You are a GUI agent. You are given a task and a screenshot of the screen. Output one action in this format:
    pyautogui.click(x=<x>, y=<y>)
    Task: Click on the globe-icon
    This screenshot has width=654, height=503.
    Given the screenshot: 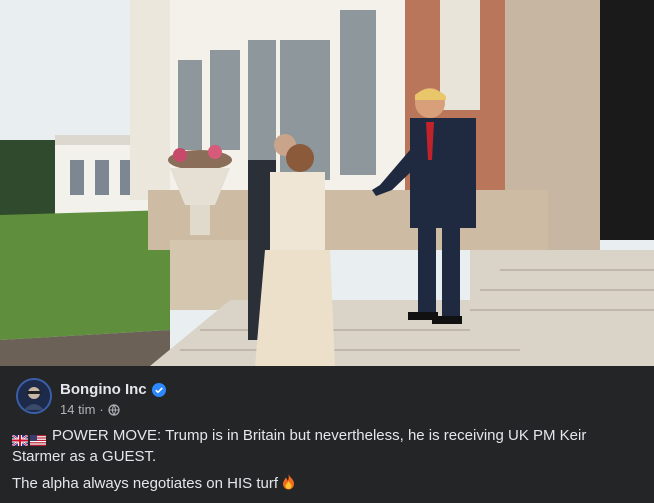 What is the action you would take?
    pyautogui.click(x=114, y=409)
    